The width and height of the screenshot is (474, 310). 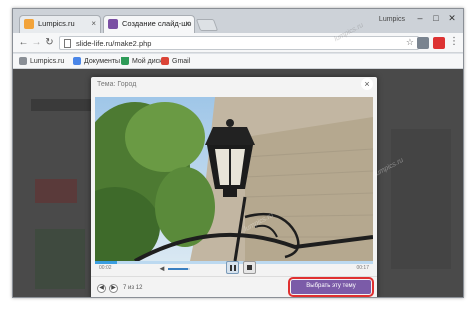 I want to click on next-theme-button: ▶, so click(x=113, y=288).